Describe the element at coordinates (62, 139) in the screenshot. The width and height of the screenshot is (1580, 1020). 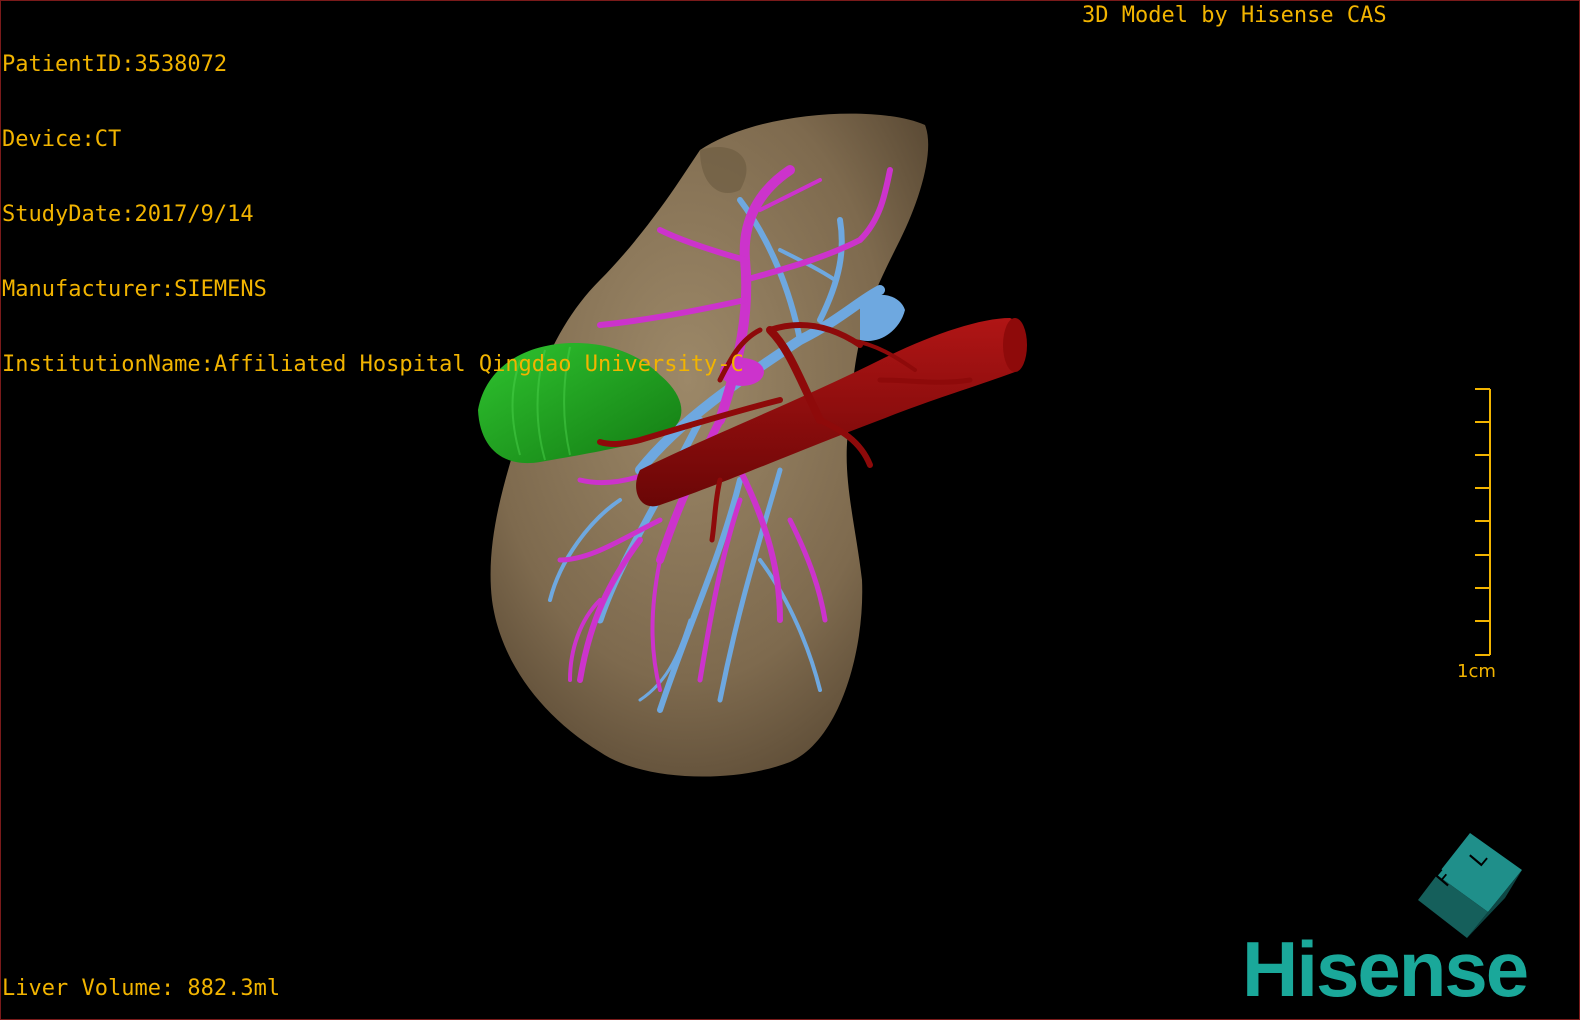
I see `device: Device:CT` at that location.